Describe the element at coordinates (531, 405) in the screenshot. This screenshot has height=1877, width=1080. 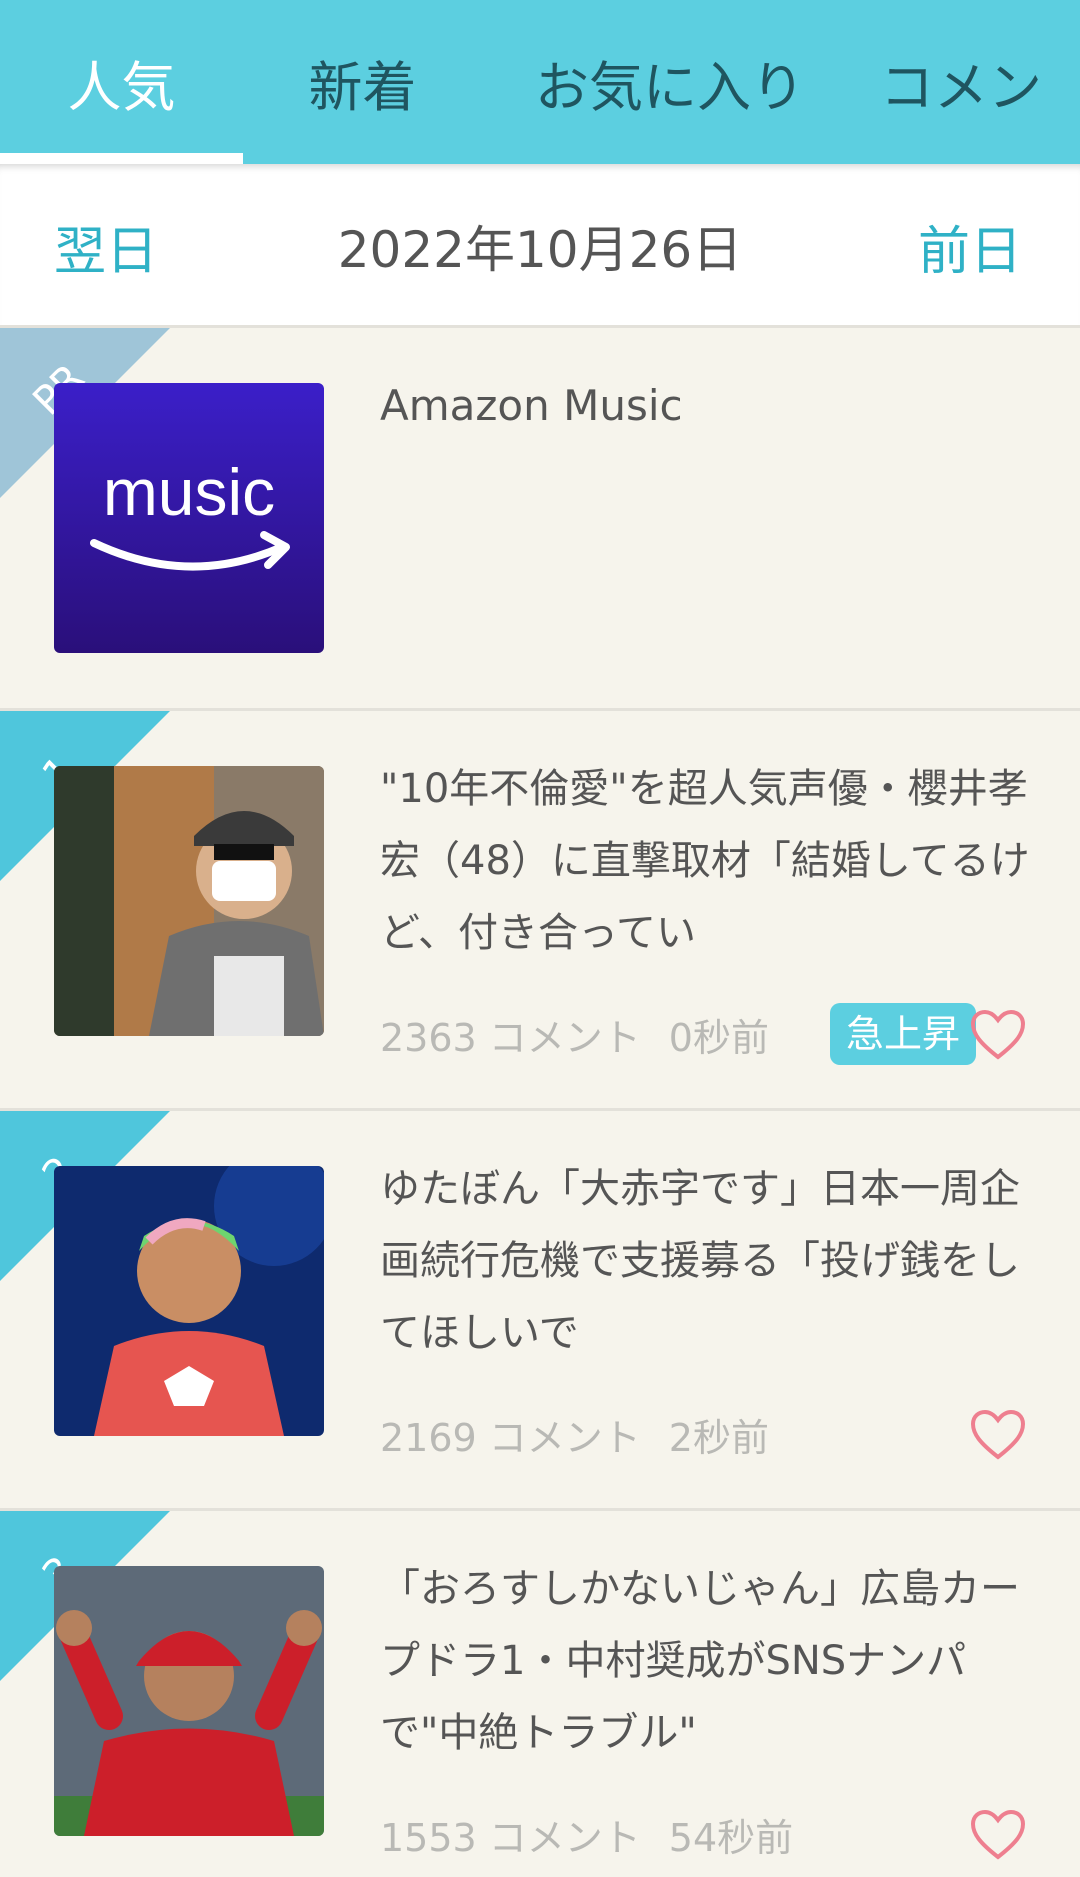
I see `pr-title: Amazon Music` at that location.